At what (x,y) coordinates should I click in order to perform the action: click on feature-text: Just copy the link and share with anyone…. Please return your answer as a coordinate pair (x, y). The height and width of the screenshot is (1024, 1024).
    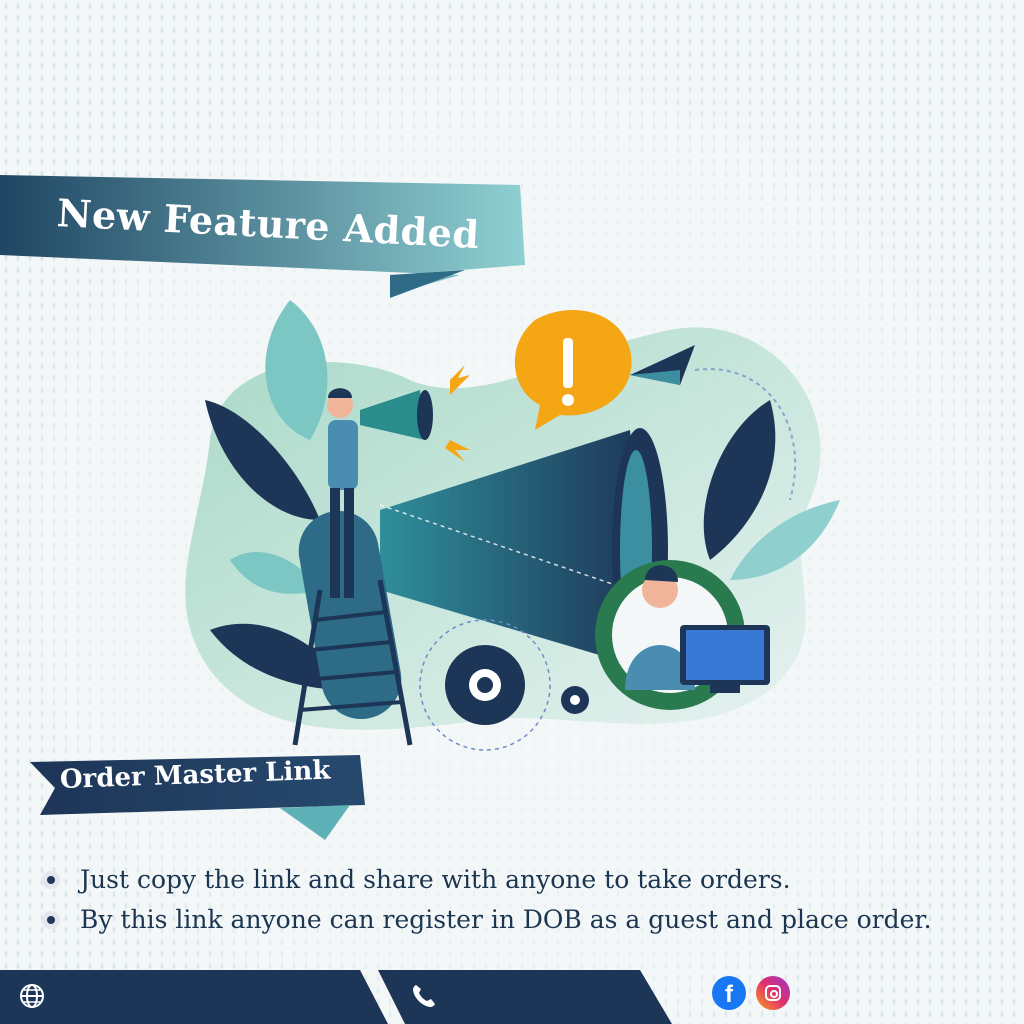
    Looking at the image, I should click on (435, 879).